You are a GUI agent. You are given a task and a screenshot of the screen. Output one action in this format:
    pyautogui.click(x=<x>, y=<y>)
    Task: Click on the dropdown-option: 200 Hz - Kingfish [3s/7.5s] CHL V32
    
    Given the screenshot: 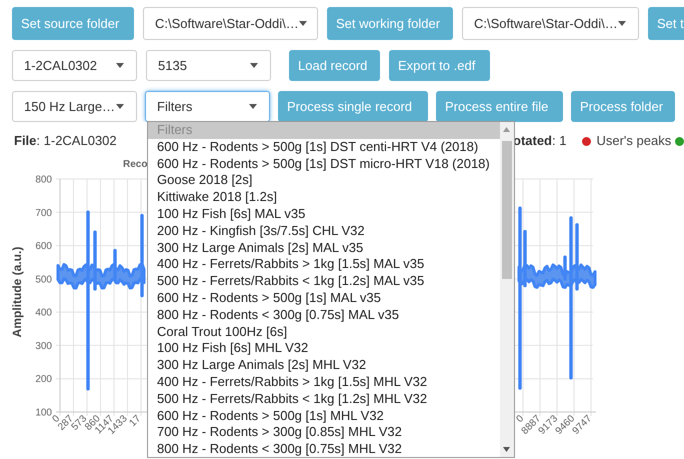 What is the action you would take?
    pyautogui.click(x=324, y=231)
    